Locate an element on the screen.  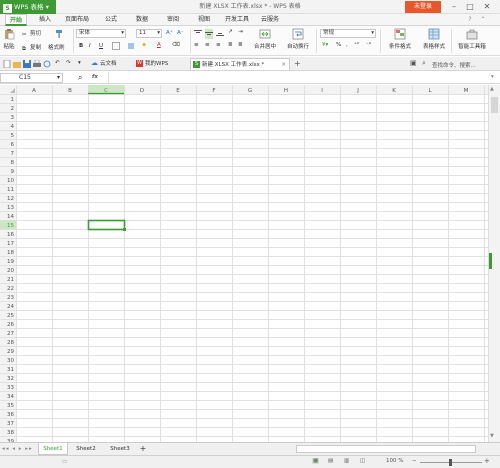
column-header-M: M is located at coordinates (466, 91).